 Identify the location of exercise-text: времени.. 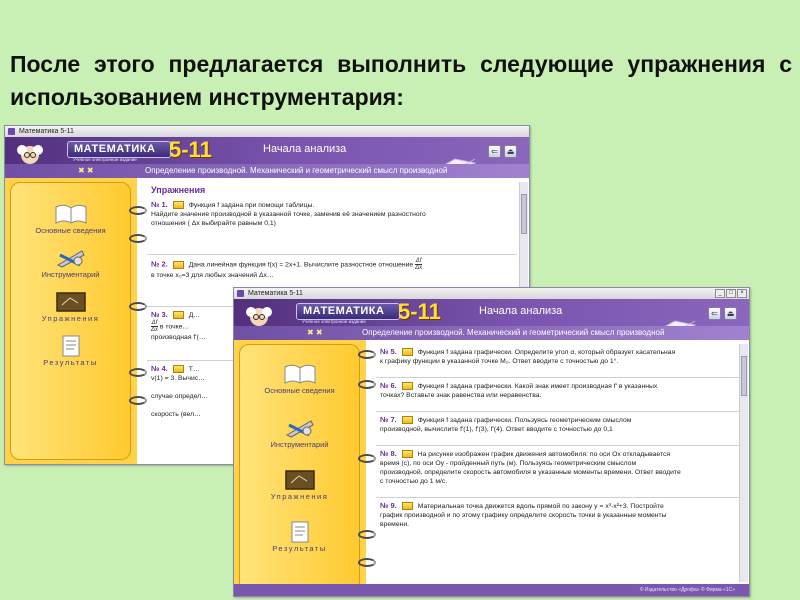
(395, 524).